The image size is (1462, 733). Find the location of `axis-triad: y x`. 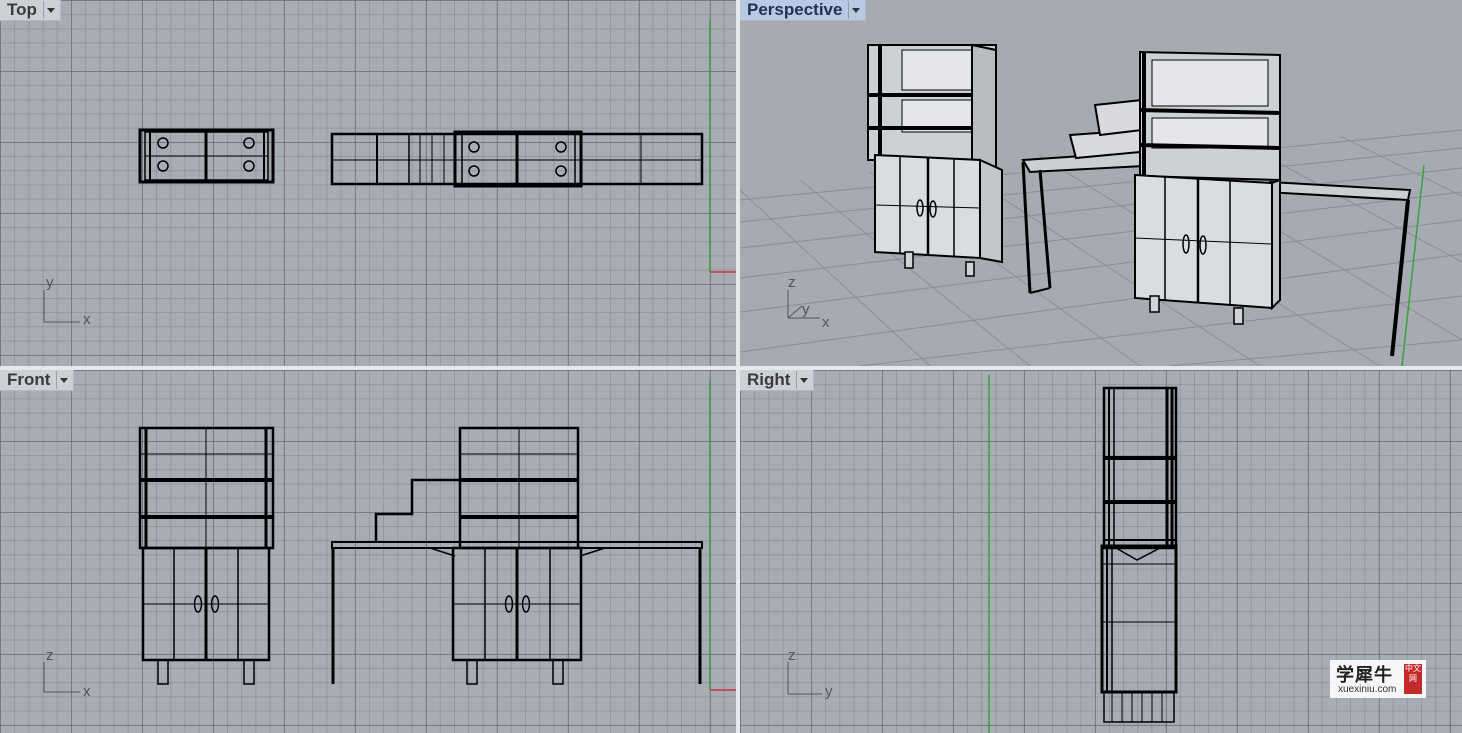

axis-triad: y x is located at coordinates (67, 301).